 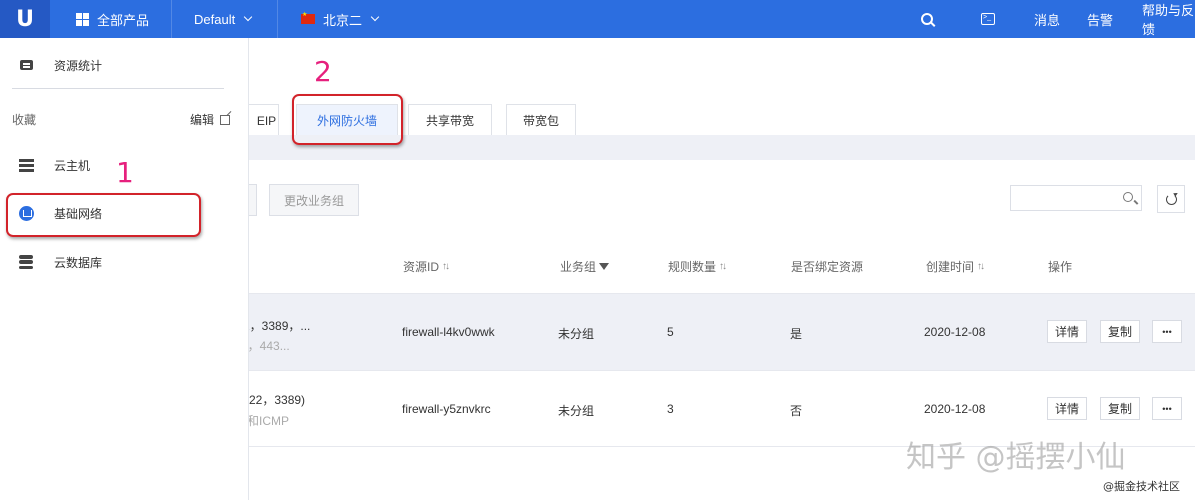 What do you see at coordinates (950, 267) in the screenshot?
I see `header-label: 创建时间` at bounding box center [950, 267].